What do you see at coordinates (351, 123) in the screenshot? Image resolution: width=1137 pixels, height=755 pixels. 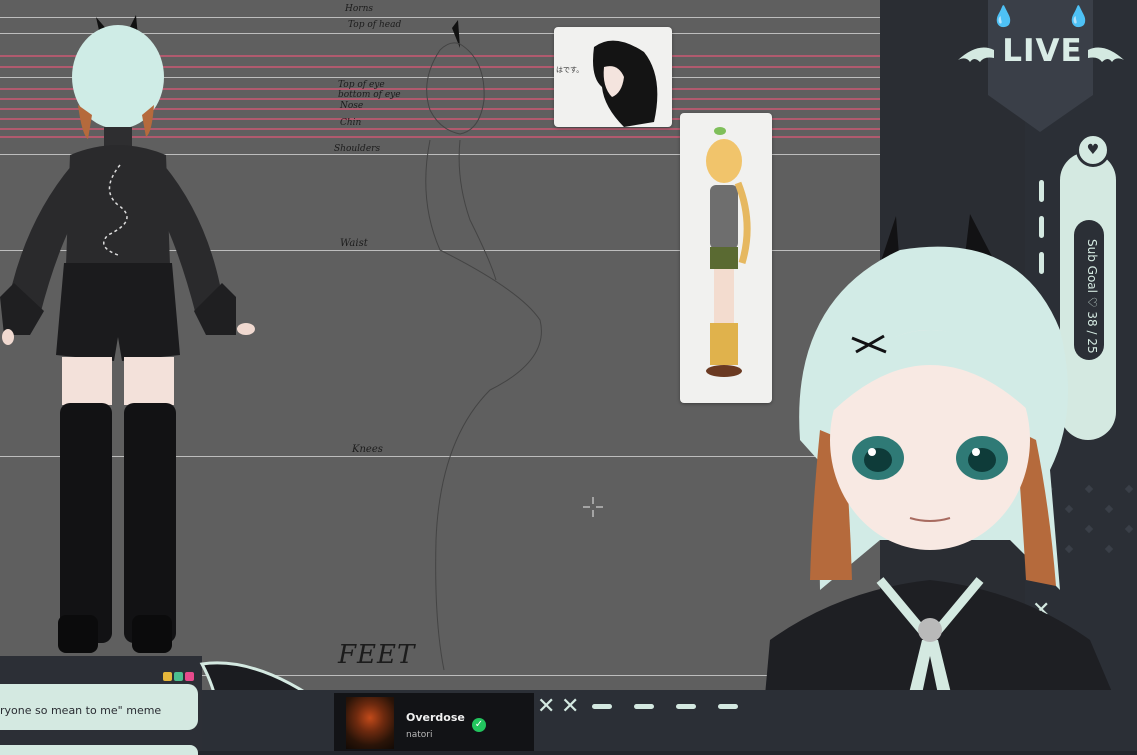 I see `guide-label-chin: Chin` at bounding box center [351, 123].